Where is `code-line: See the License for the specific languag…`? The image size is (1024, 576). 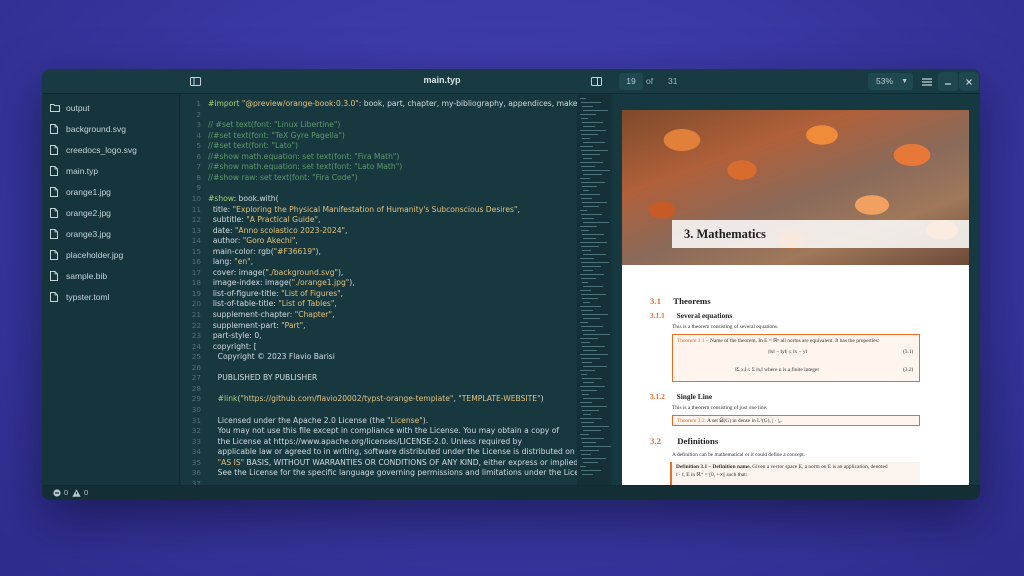 code-line: See the License for the specific languag… is located at coordinates (401, 473).